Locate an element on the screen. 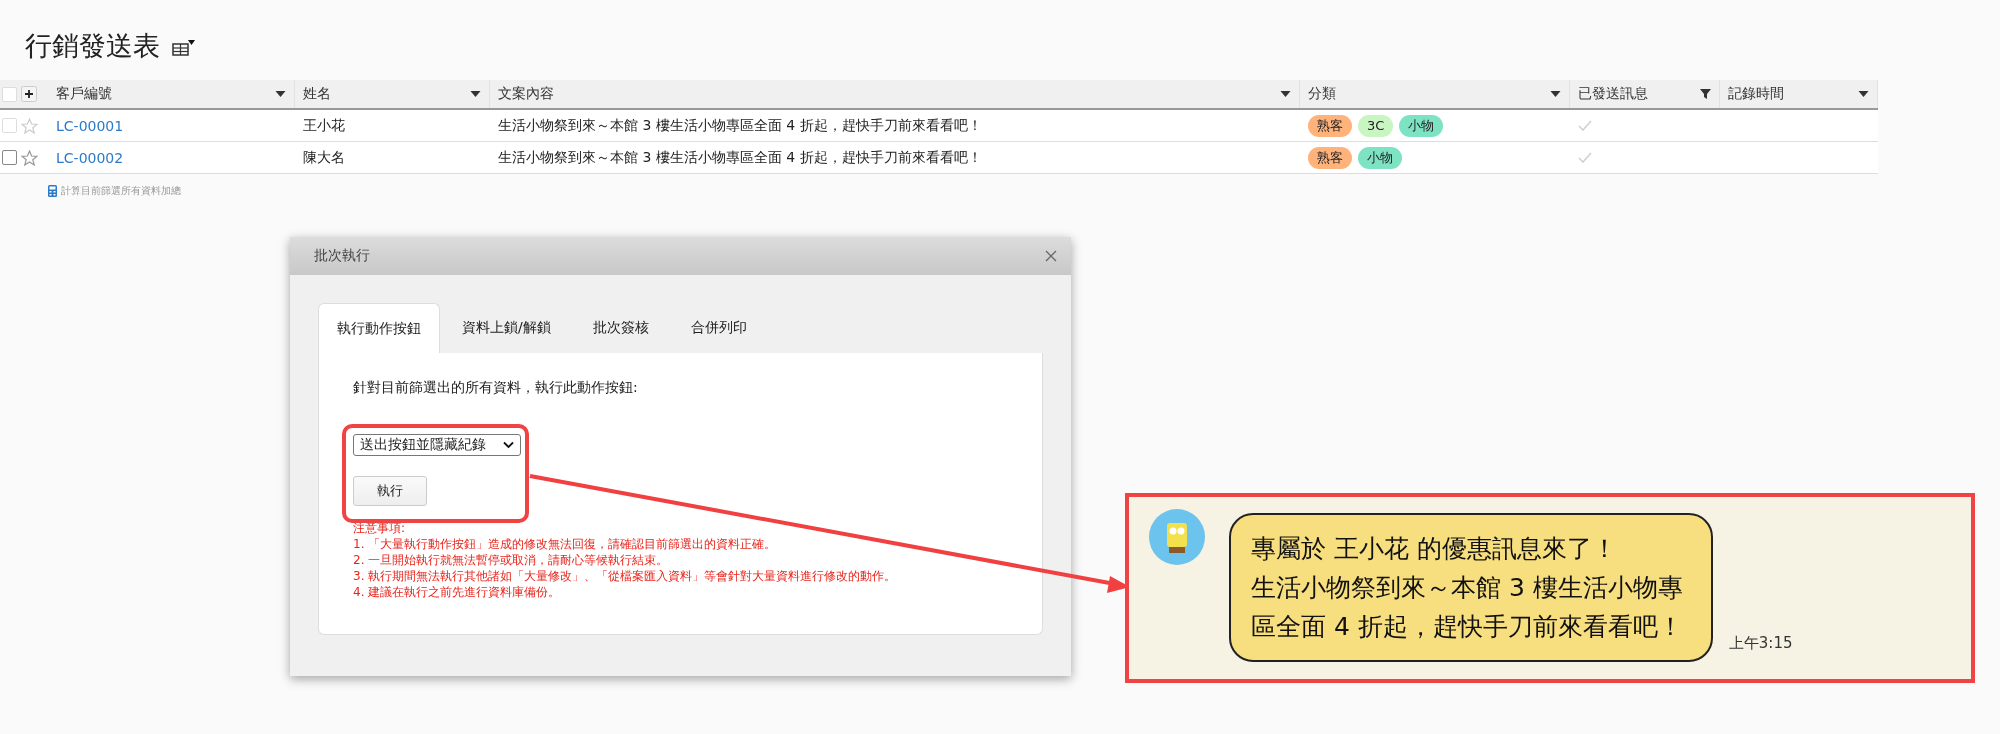 This screenshot has width=2000, height=734. close-icon is located at coordinates (1051, 256).